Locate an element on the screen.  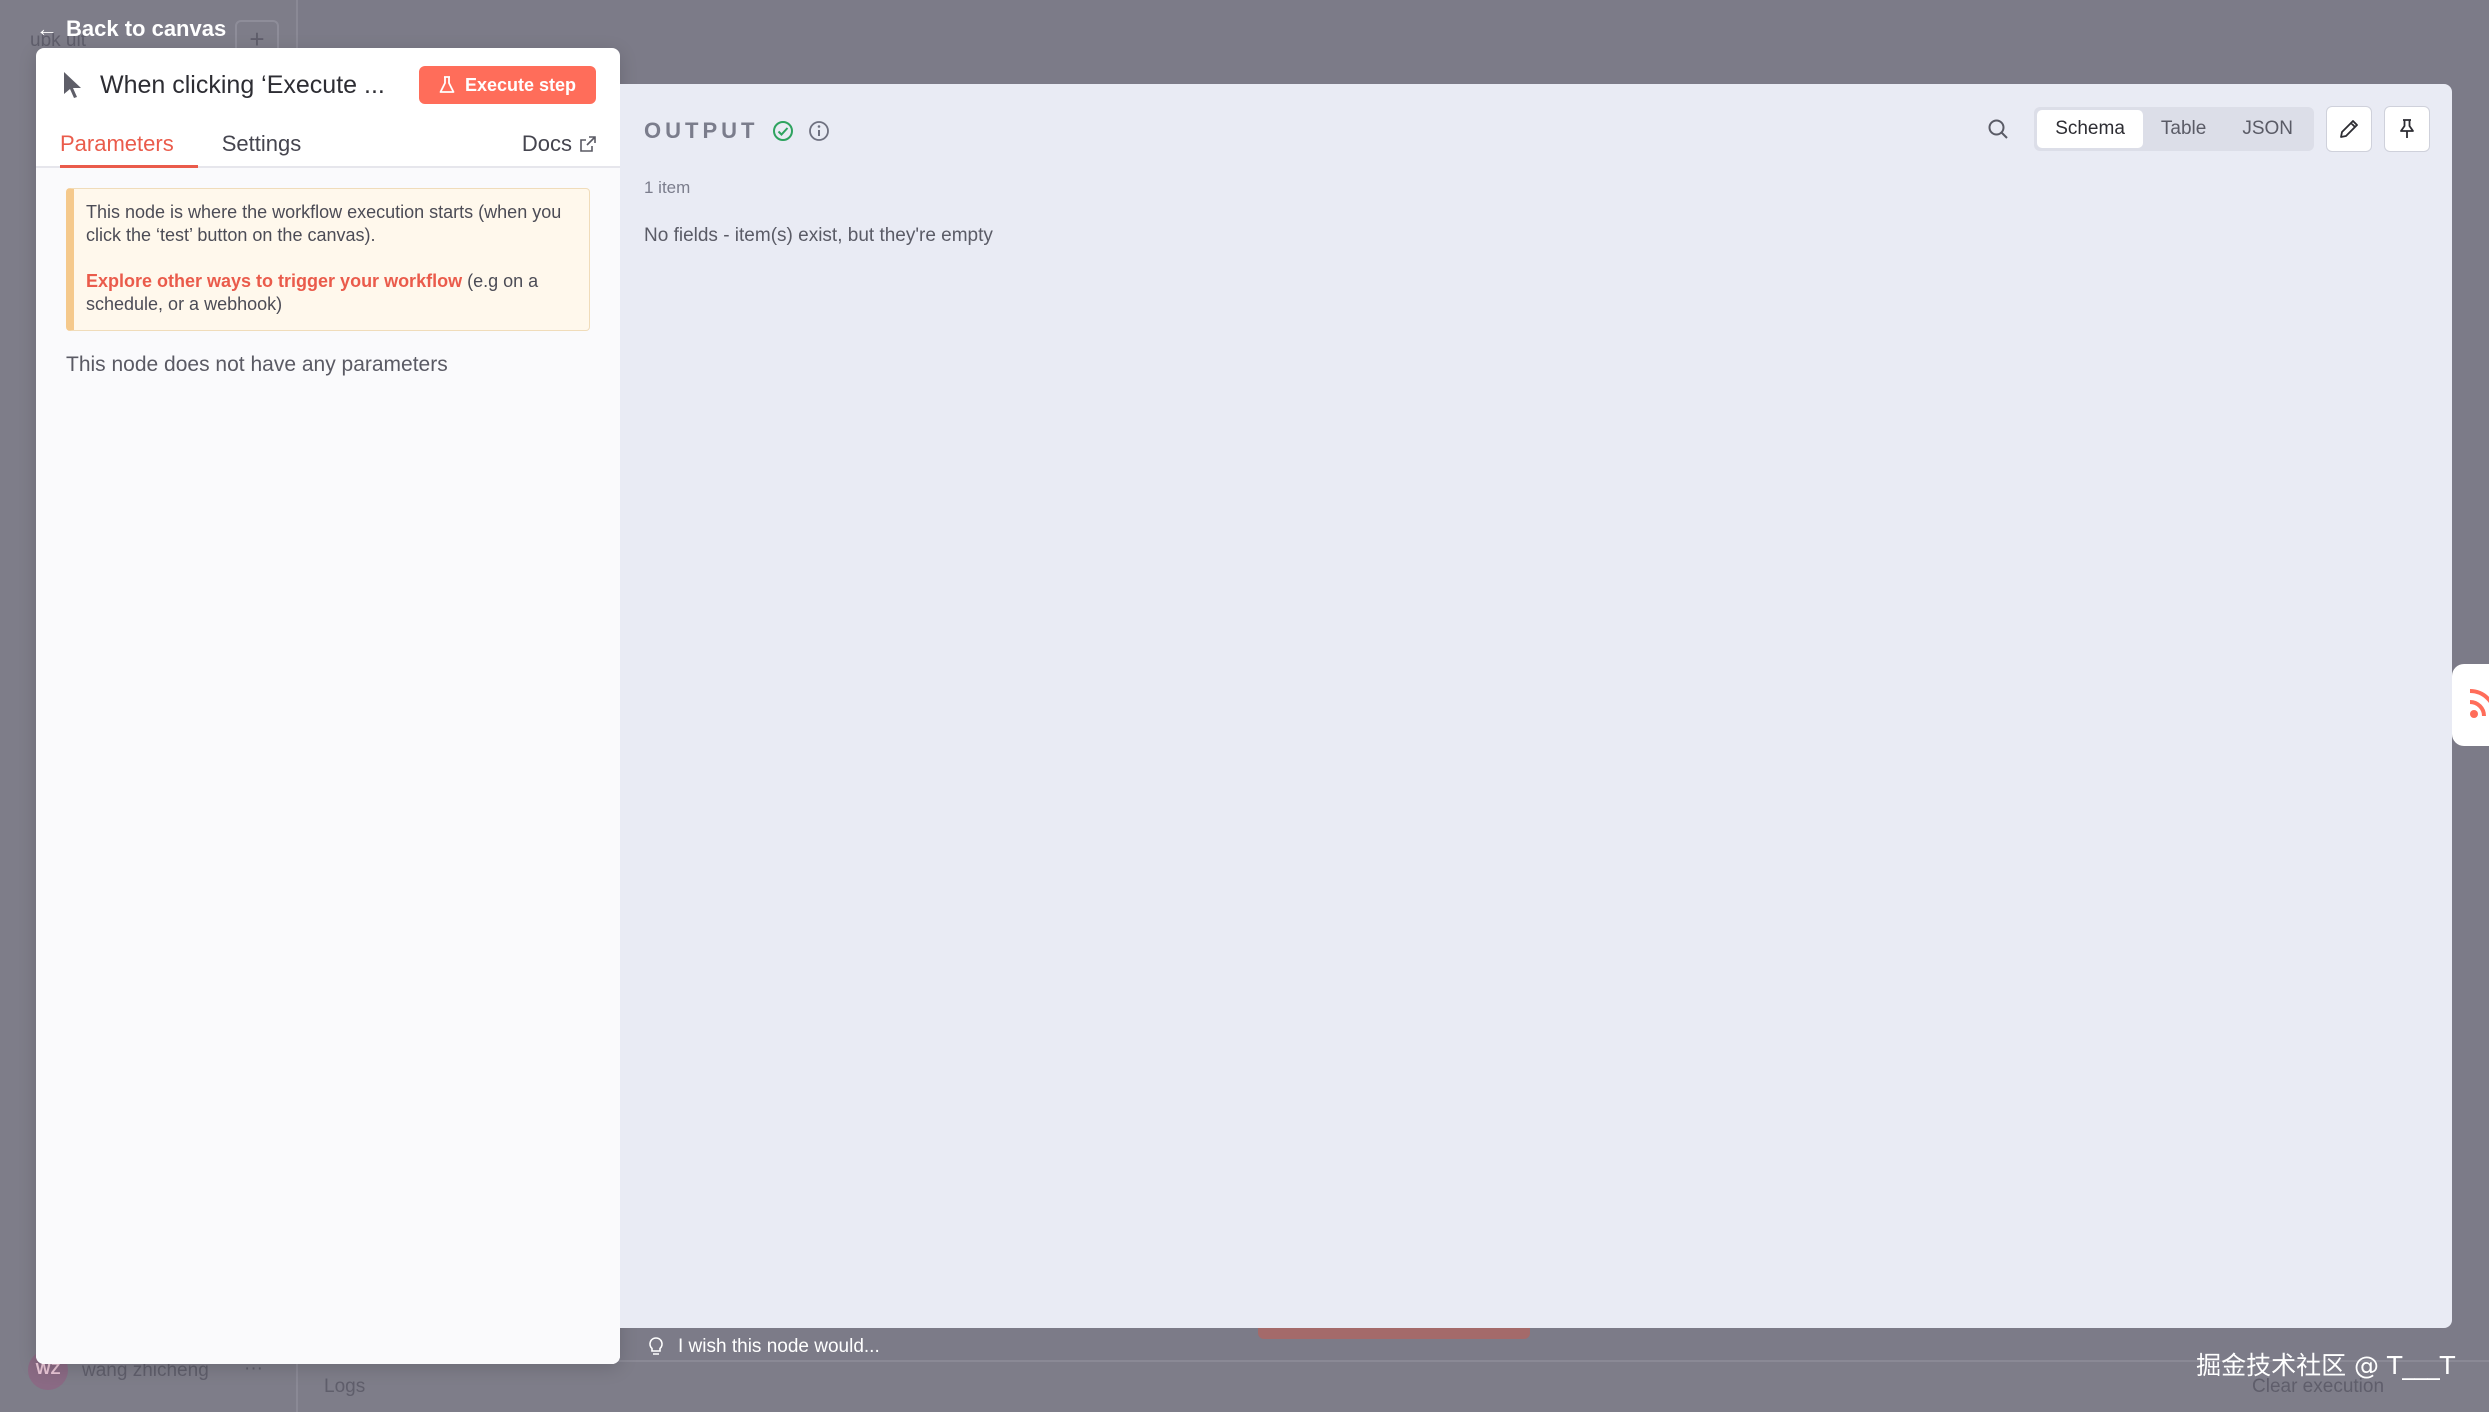
edge-feedback-tab is located at coordinates (2470, 705).